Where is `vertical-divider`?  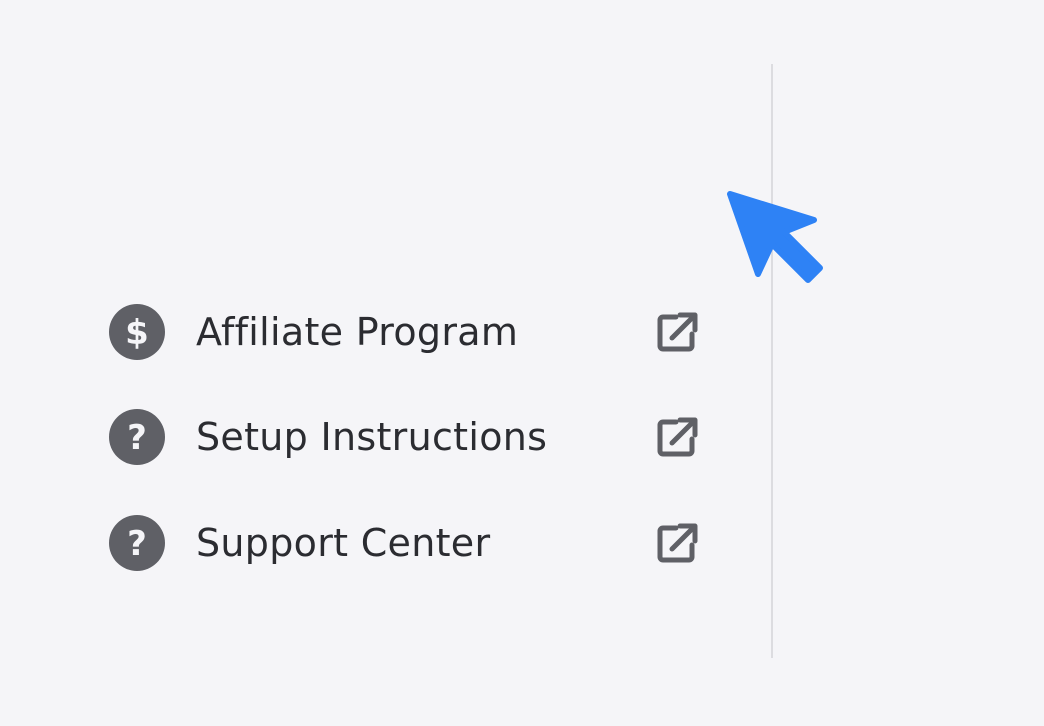
vertical-divider is located at coordinates (772, 361).